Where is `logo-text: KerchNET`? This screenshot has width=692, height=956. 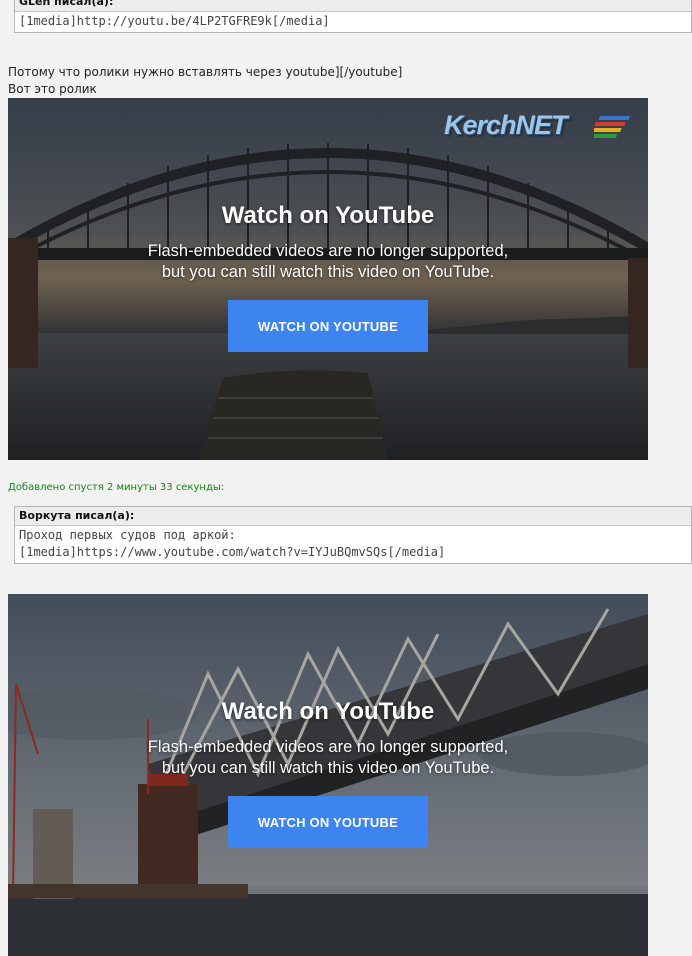 logo-text: KerchNET is located at coordinates (506, 125).